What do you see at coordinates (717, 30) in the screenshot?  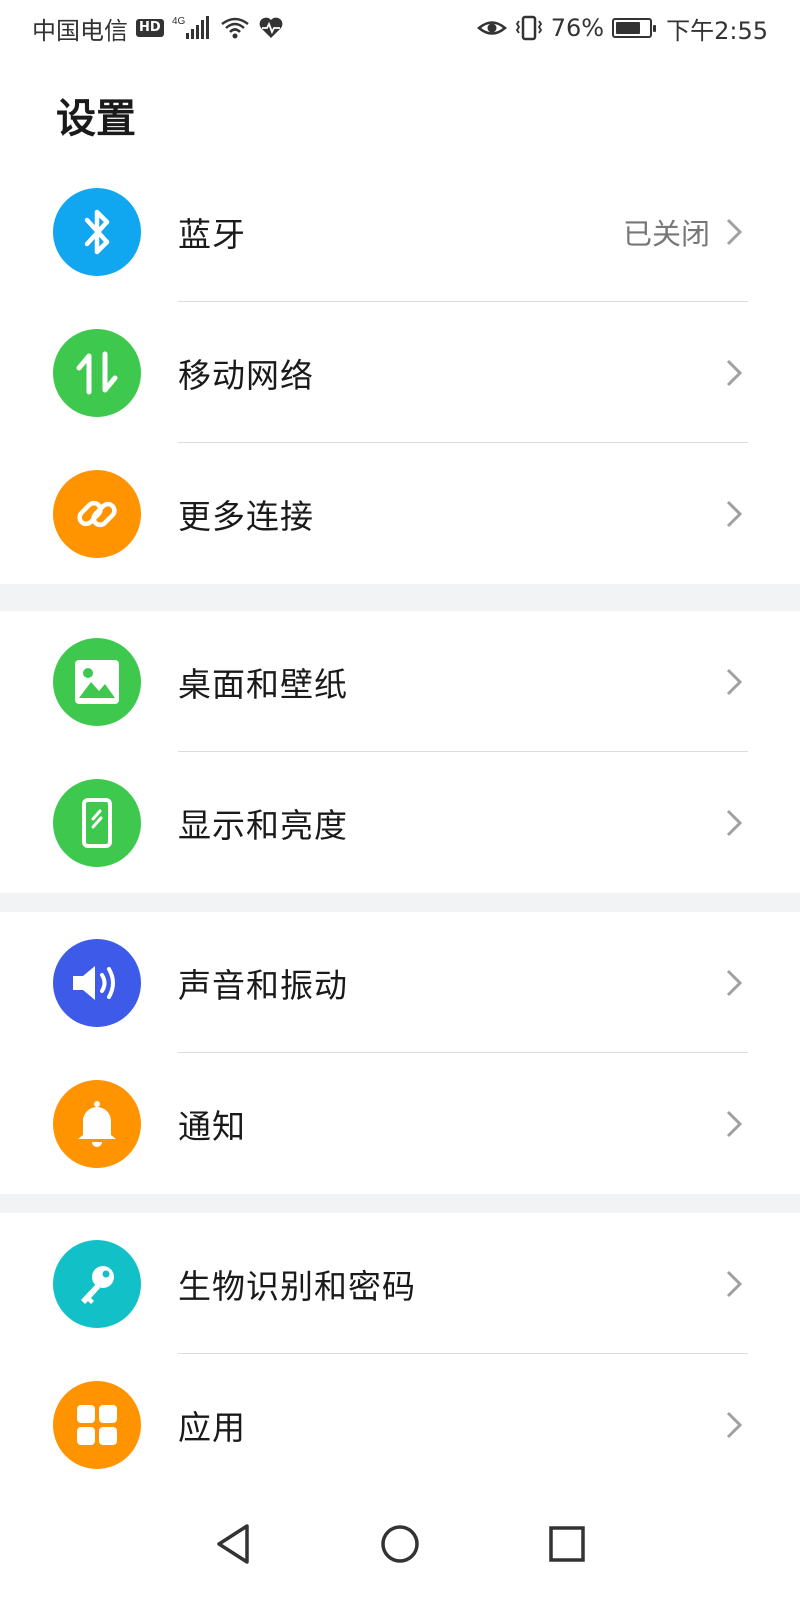 I see `clock: 下午2:55` at bounding box center [717, 30].